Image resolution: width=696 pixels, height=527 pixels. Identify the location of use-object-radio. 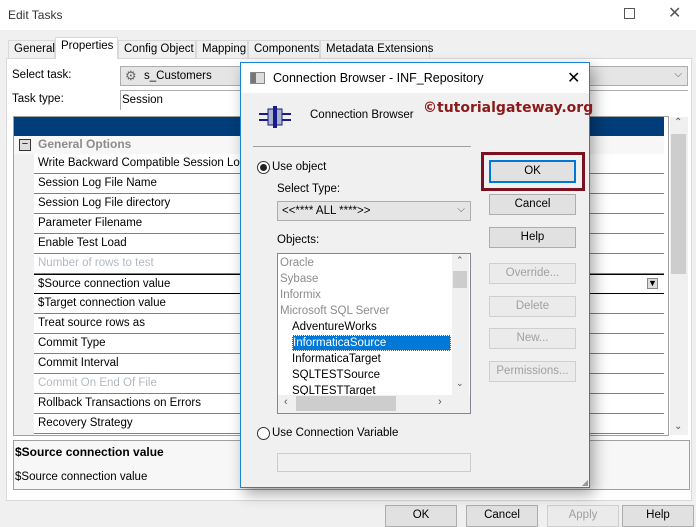
(263, 167).